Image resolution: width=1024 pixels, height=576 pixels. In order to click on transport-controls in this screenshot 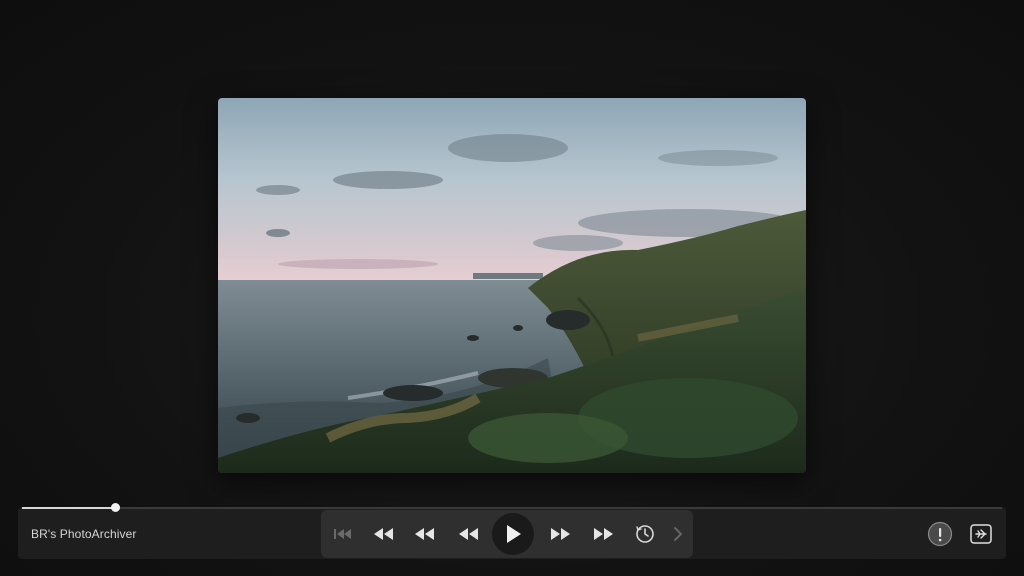, I will do `click(507, 534)`.